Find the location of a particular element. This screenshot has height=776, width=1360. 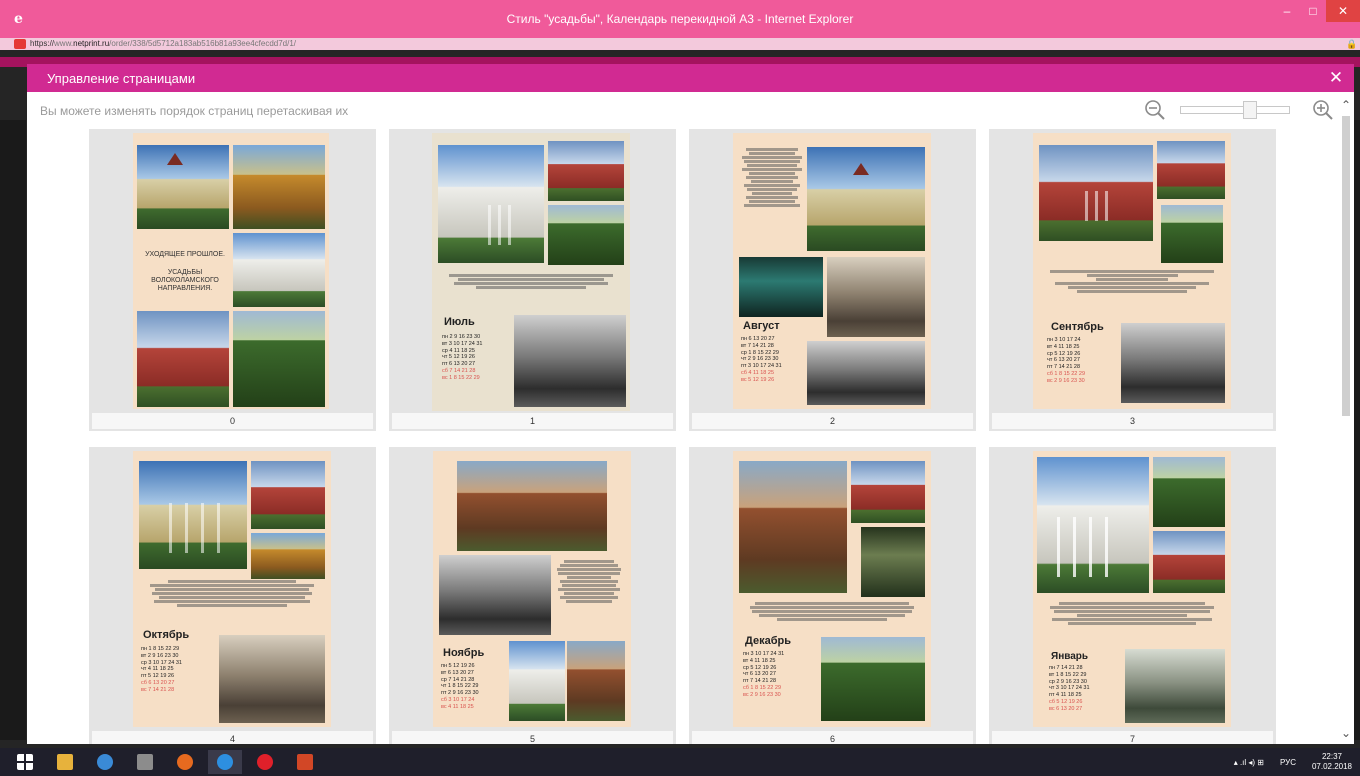

calendar-row: пн 2 9 16 23 30 is located at coordinates (461, 337).